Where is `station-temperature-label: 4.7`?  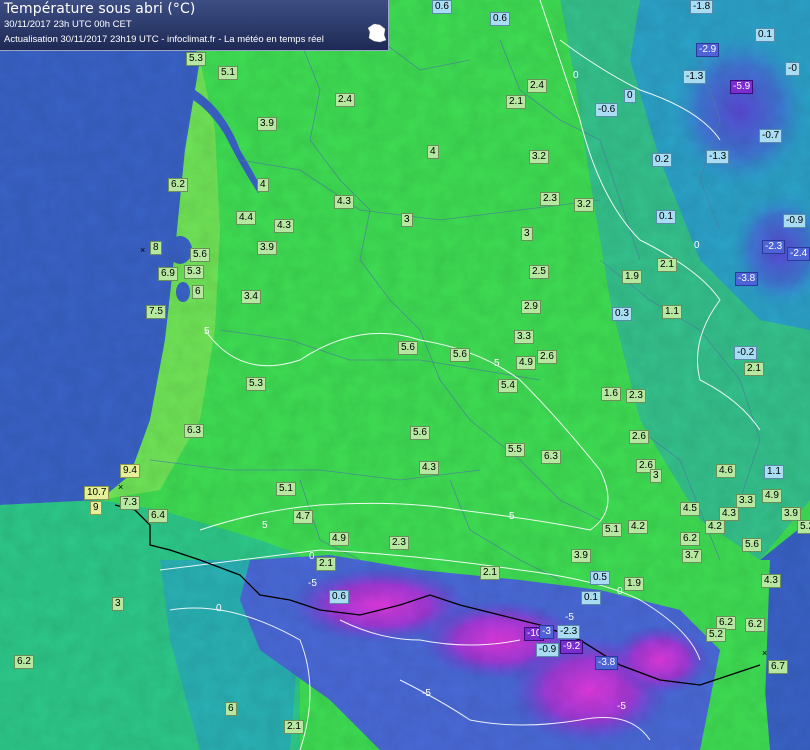 station-temperature-label: 4.7 is located at coordinates (303, 517).